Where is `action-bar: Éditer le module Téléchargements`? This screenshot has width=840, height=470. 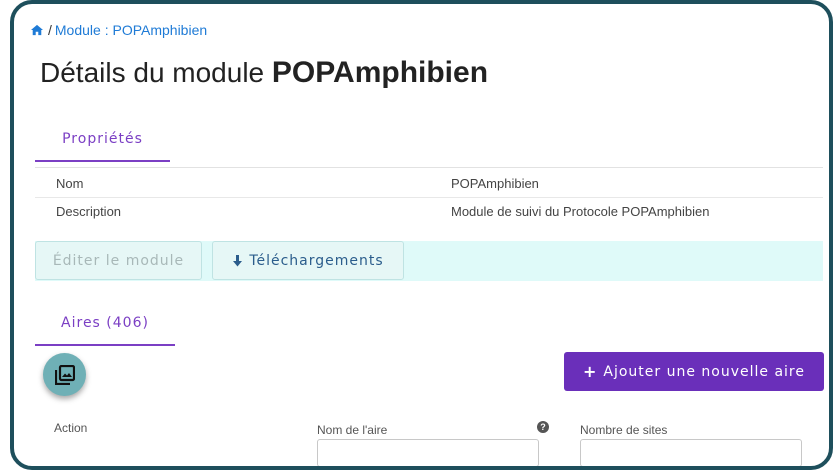 action-bar: Éditer le module Téléchargements is located at coordinates (429, 261).